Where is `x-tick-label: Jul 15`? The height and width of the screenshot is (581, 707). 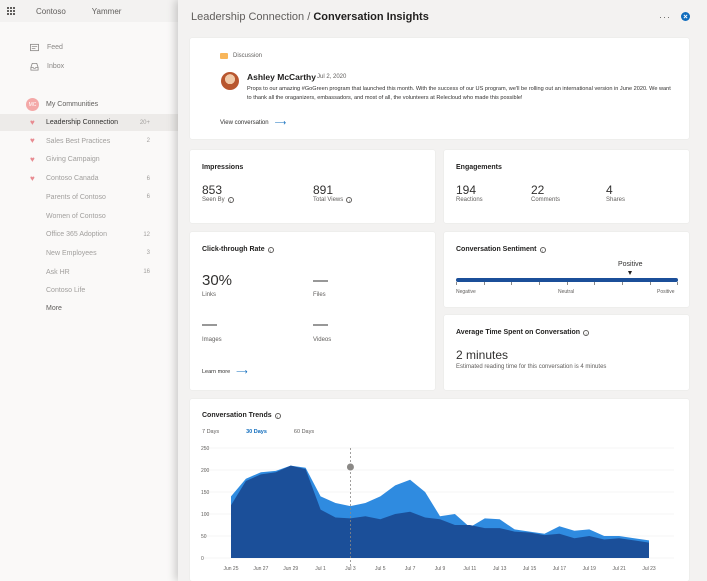 x-tick-label: Jul 15 is located at coordinates (530, 569).